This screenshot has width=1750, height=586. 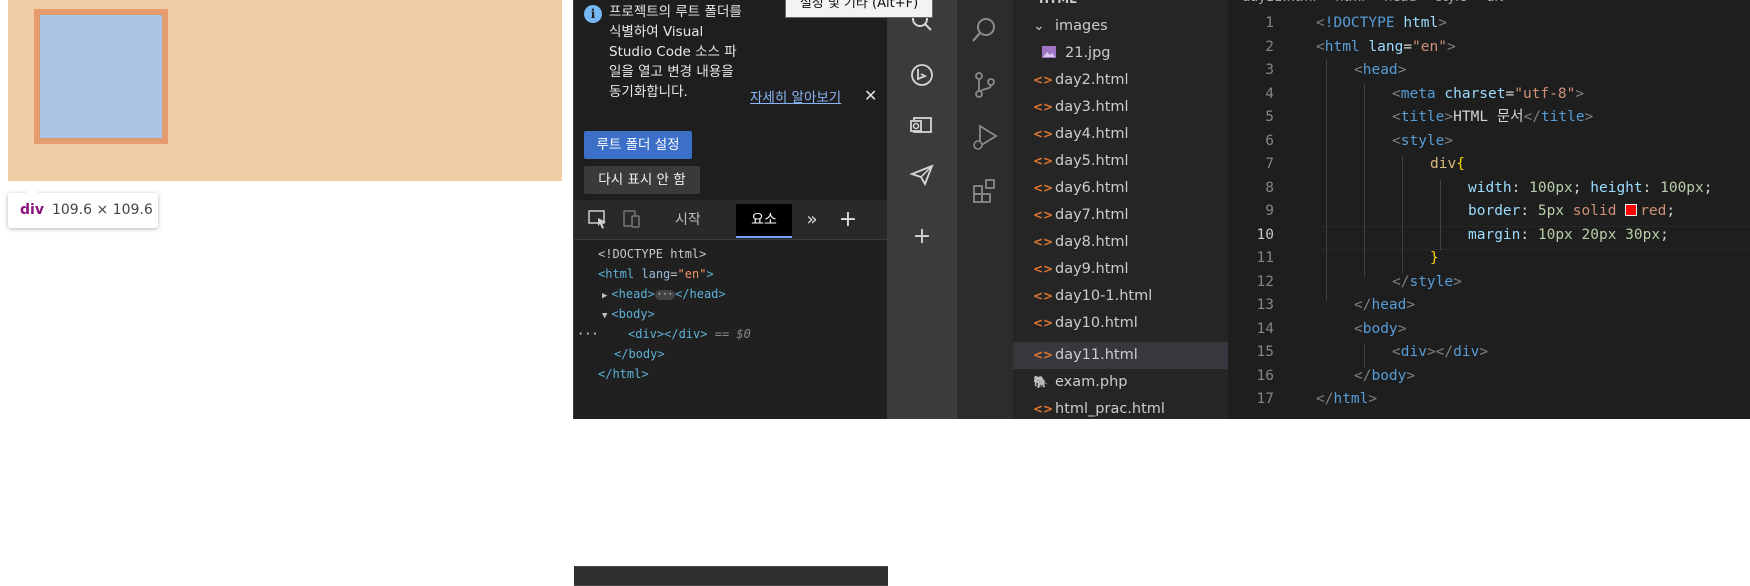 I want to click on line-number: 5, so click(x=1269, y=117).